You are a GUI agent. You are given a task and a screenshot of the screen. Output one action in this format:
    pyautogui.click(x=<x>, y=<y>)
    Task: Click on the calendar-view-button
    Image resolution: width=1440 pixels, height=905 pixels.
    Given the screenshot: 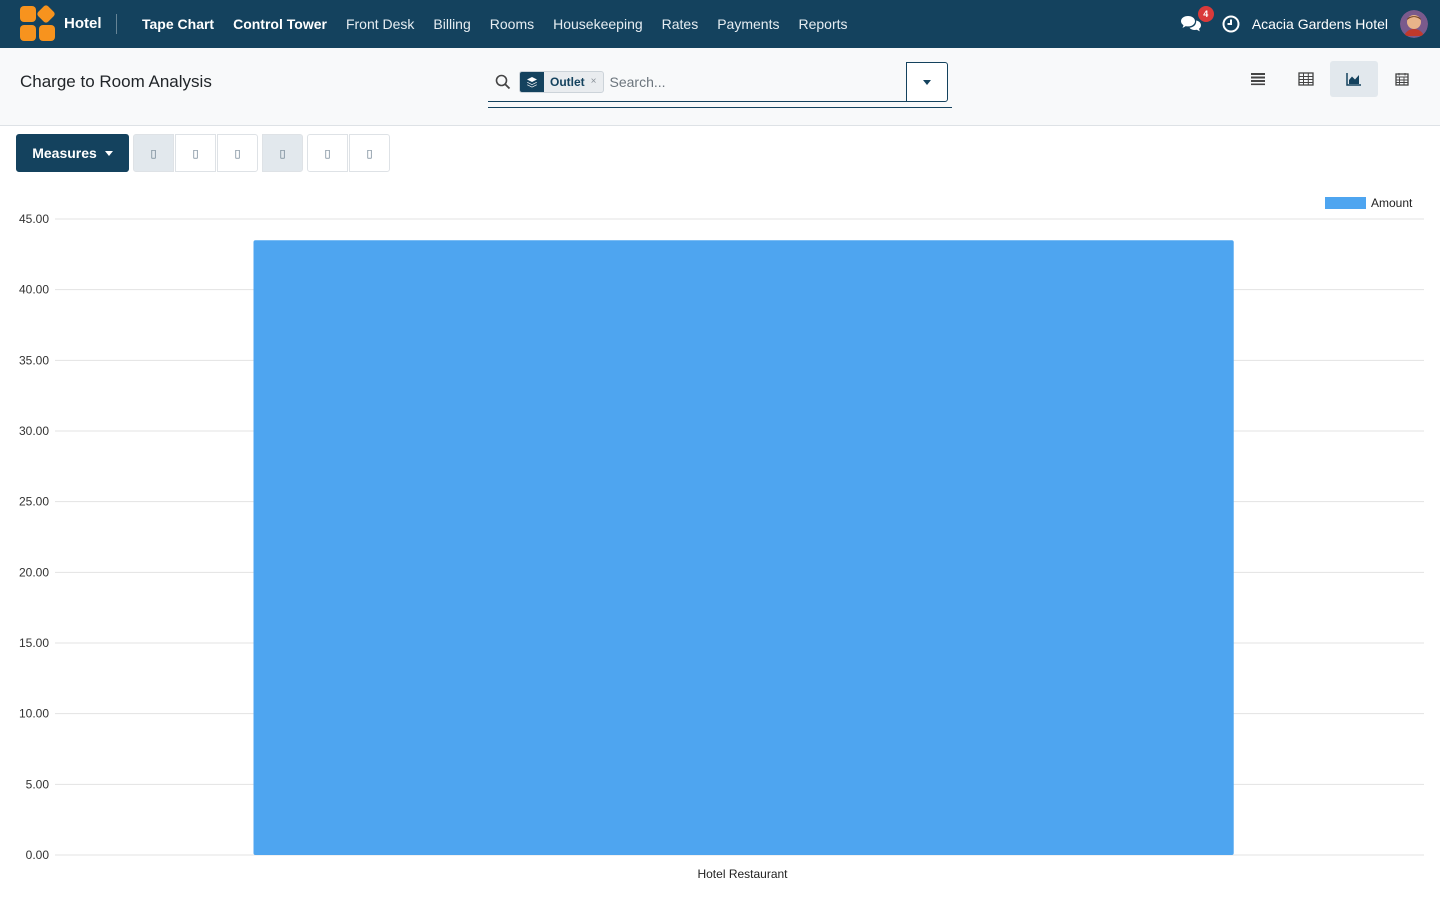 What is the action you would take?
    pyautogui.click(x=1402, y=79)
    